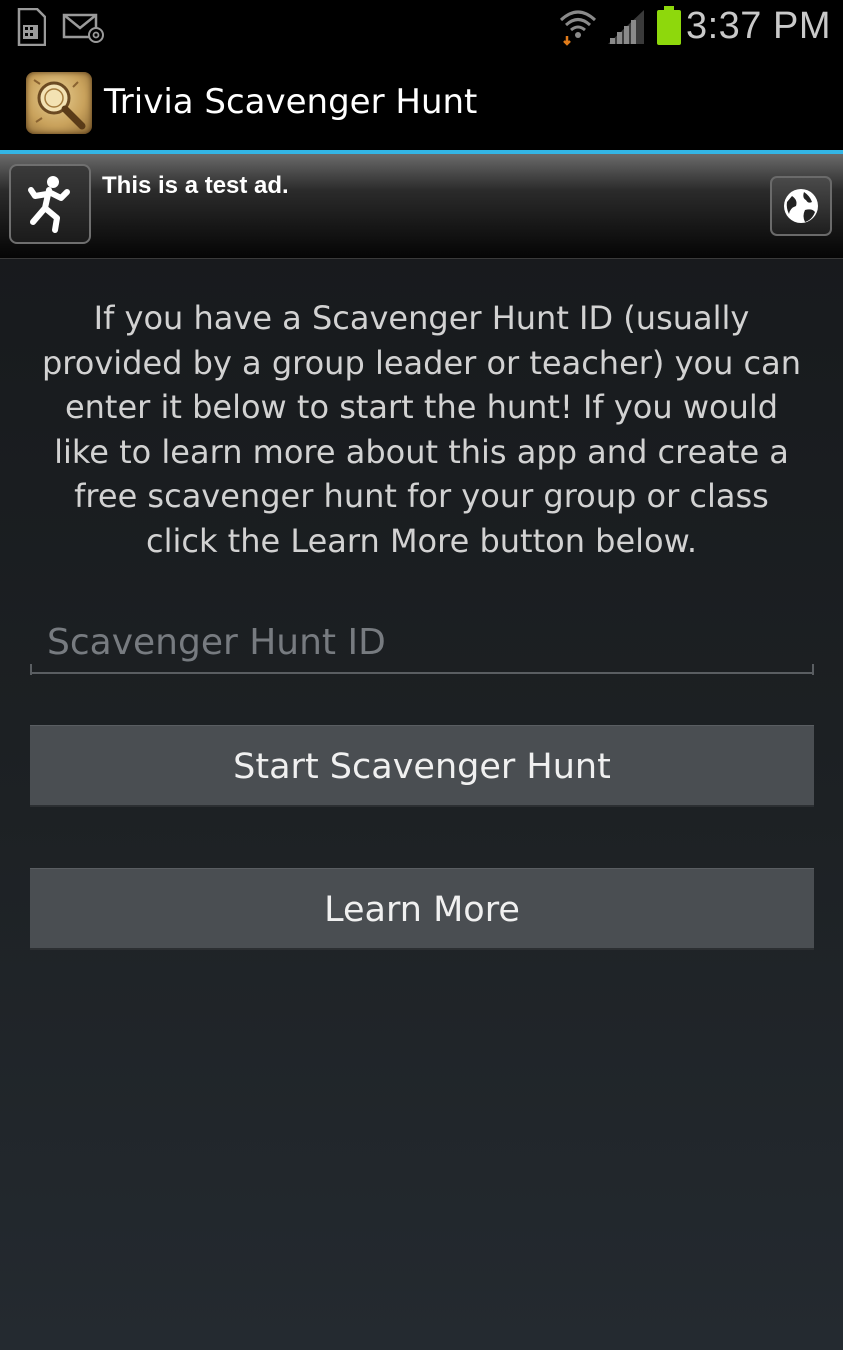 The image size is (843, 1350). Describe the element at coordinates (31, 27) in the screenshot. I see `sd-card-icon` at that location.